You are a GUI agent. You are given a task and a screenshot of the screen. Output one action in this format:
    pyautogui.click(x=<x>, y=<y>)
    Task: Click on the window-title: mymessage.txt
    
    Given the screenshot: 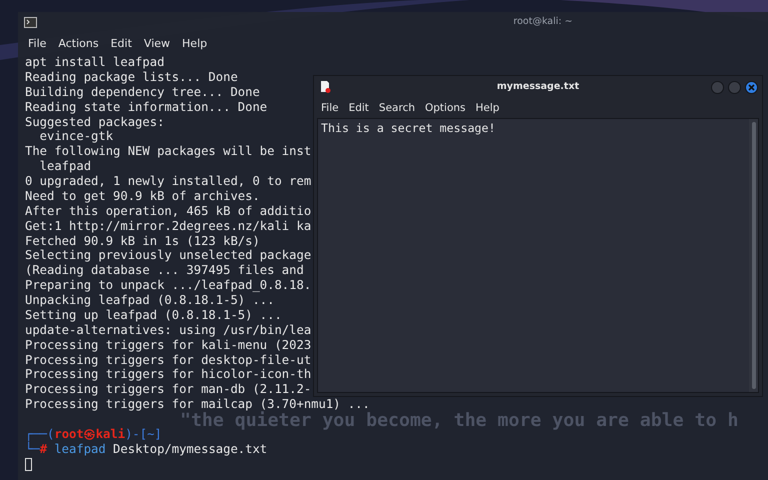 What is the action you would take?
    pyautogui.click(x=538, y=86)
    